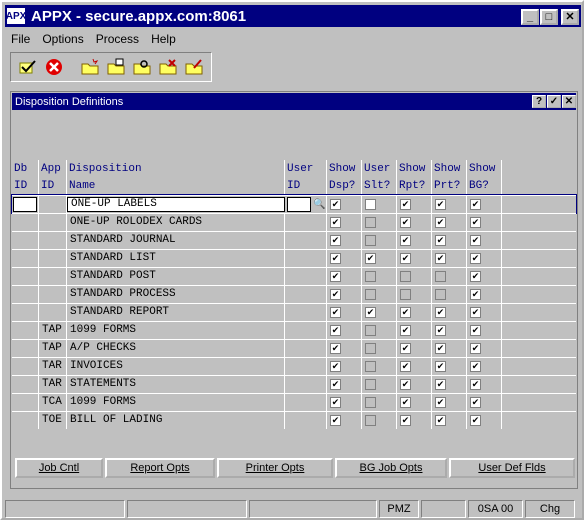 The image size is (584, 520). Describe the element at coordinates (294, 330) in the screenshot. I see `table-row: TAP 1099 FORMS ✔ ✔ ✔ ✔` at that location.